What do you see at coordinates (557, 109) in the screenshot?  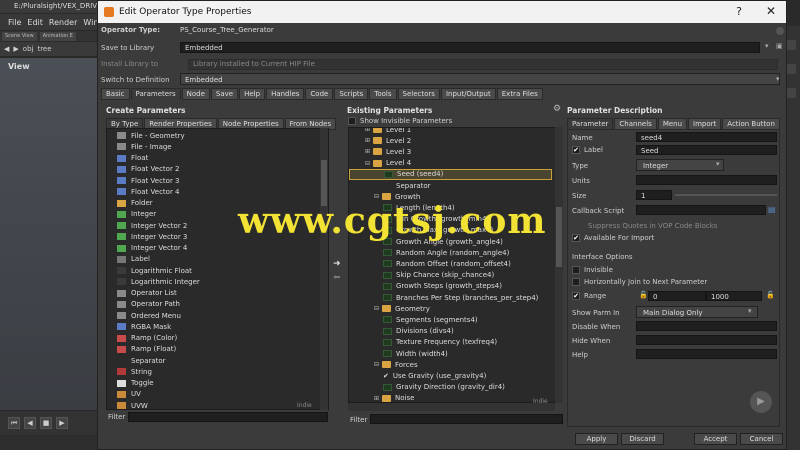 I see `gear-icon: ⚙` at bounding box center [557, 109].